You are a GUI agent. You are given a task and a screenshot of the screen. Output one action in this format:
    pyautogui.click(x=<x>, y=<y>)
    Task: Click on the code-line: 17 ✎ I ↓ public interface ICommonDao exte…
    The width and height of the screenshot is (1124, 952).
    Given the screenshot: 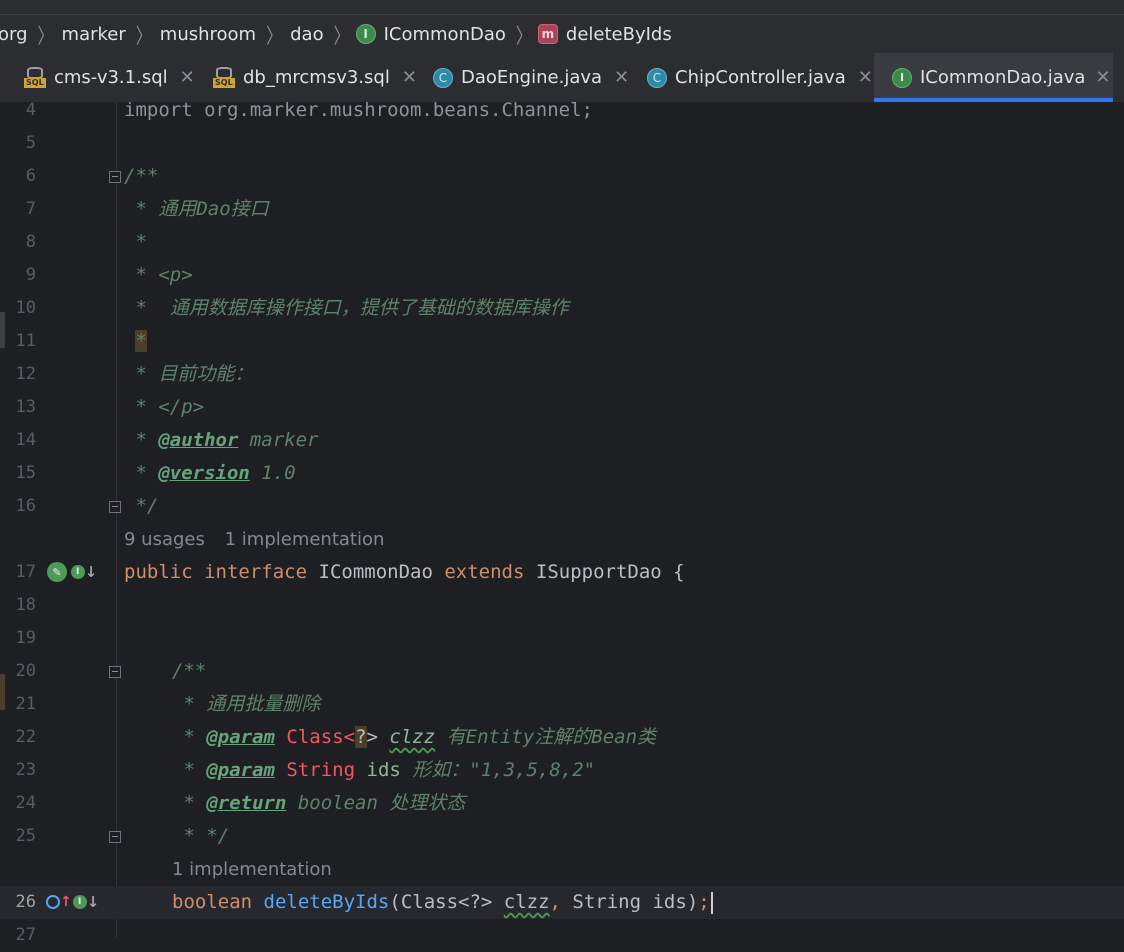 What is the action you would take?
    pyautogui.click(x=562, y=572)
    